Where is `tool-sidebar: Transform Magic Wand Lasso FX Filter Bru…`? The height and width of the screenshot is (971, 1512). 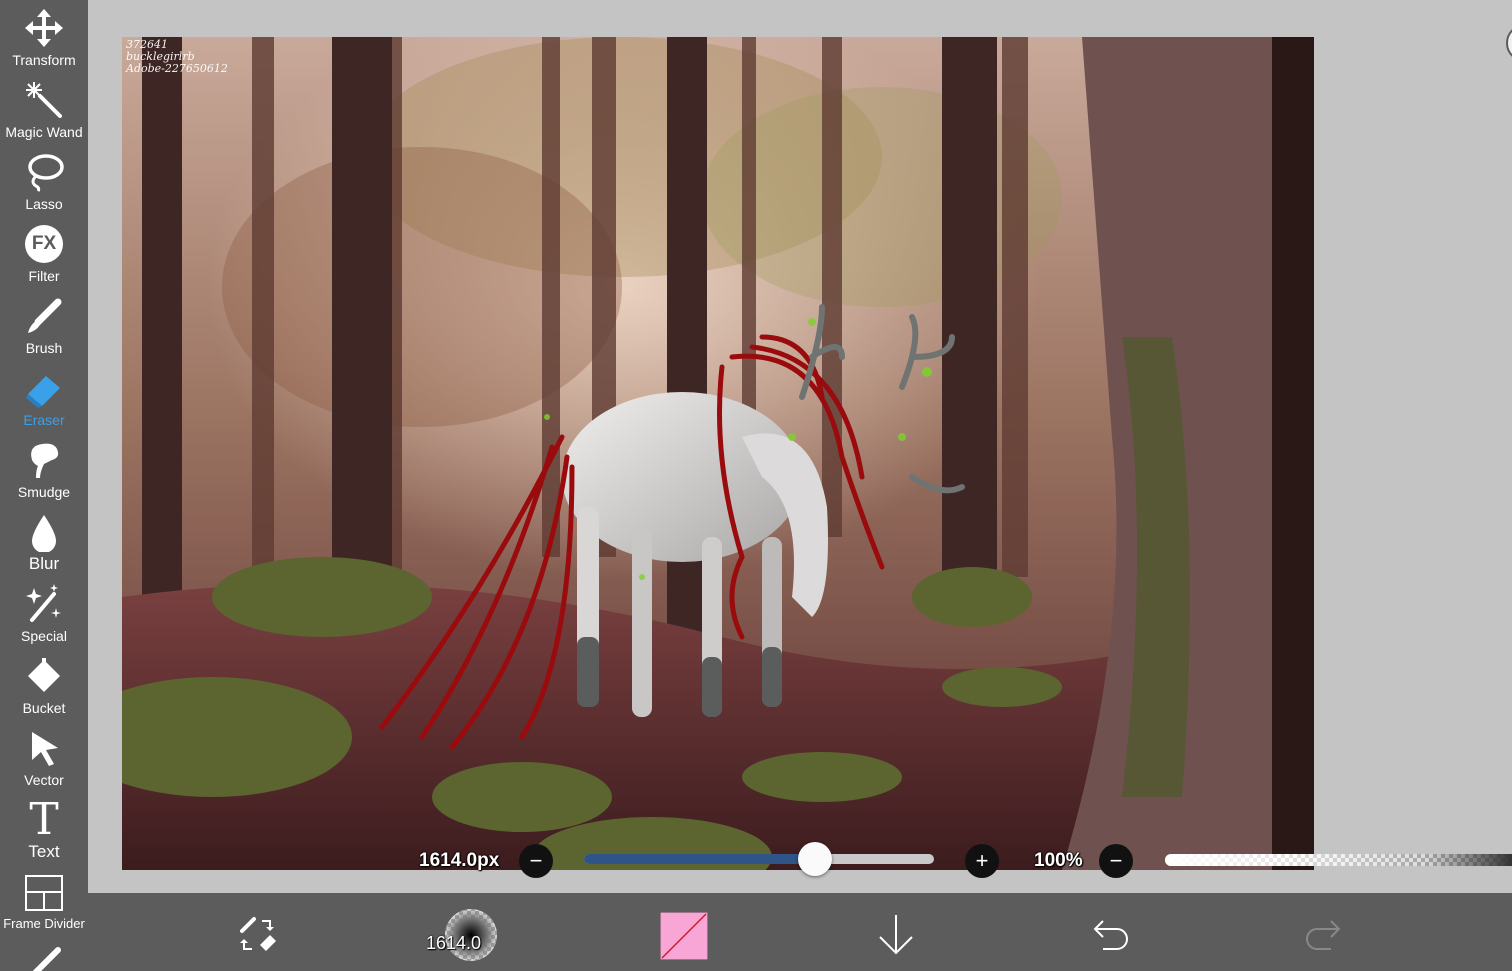 tool-sidebar: Transform Magic Wand Lasso FX Filter Bru… is located at coordinates (44, 485).